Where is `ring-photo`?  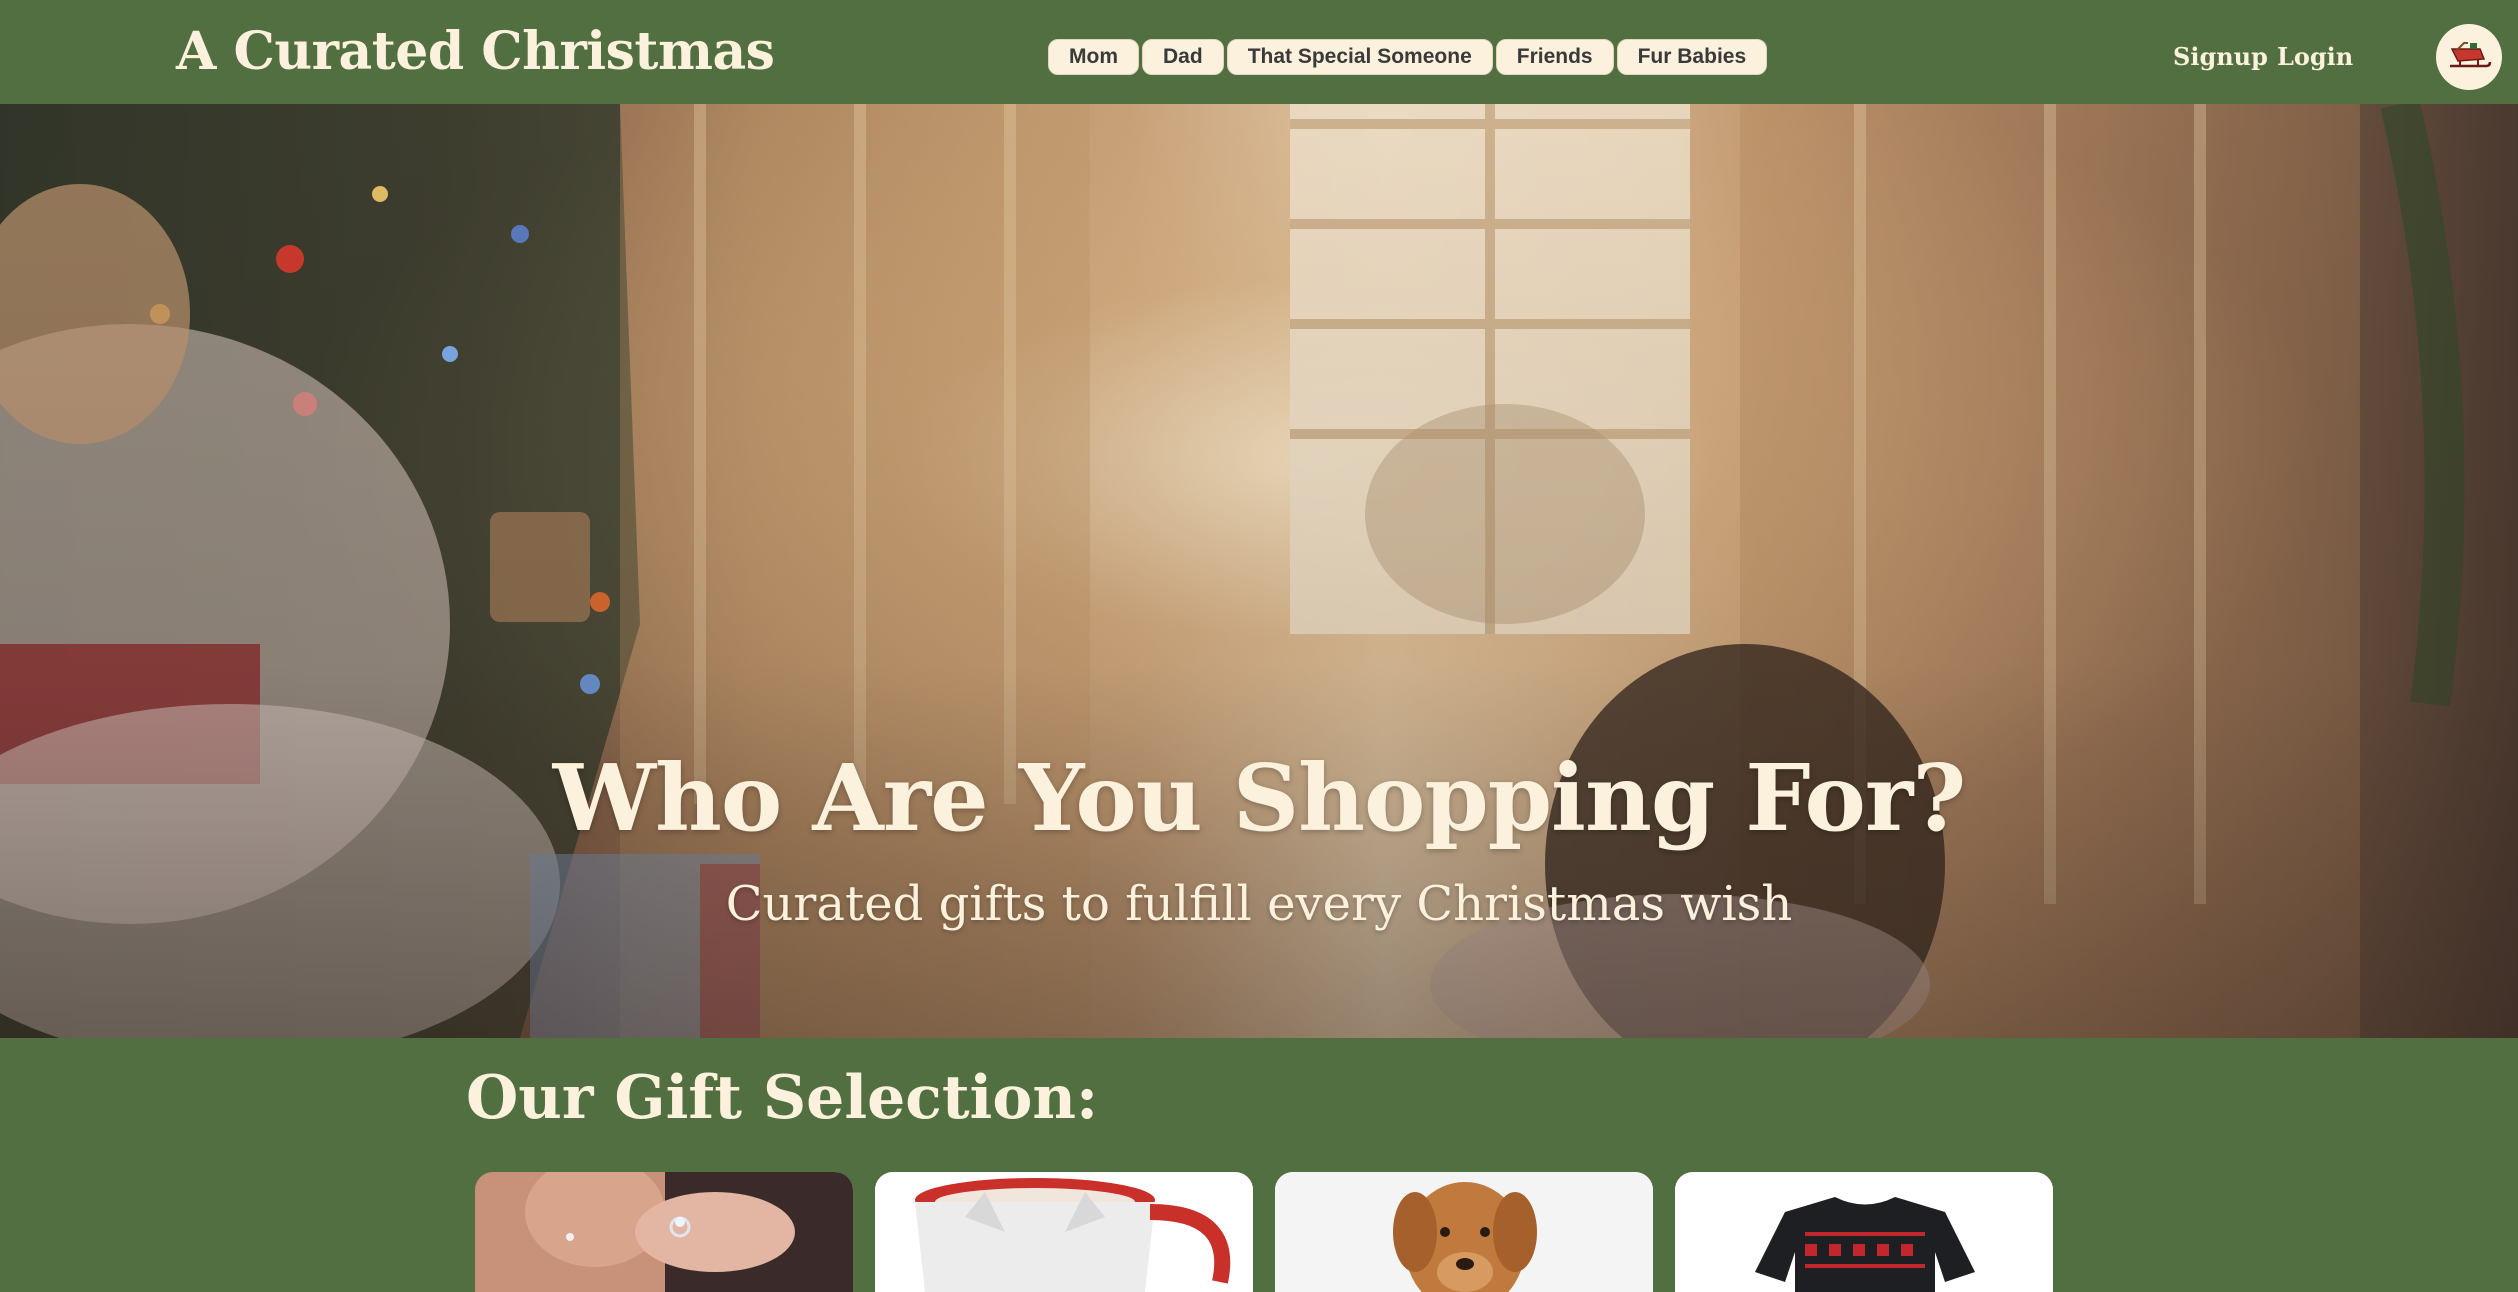
ring-photo is located at coordinates (664, 1232).